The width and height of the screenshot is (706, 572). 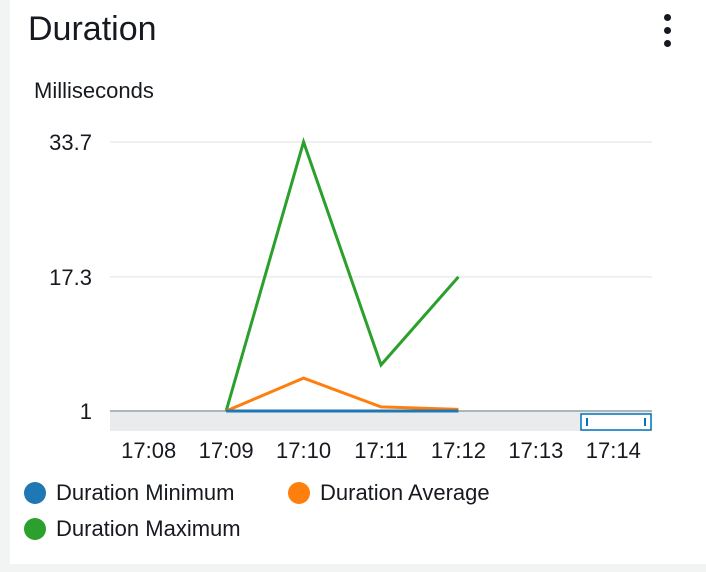 What do you see at coordinates (616, 422) in the screenshot?
I see `time-range-brush` at bounding box center [616, 422].